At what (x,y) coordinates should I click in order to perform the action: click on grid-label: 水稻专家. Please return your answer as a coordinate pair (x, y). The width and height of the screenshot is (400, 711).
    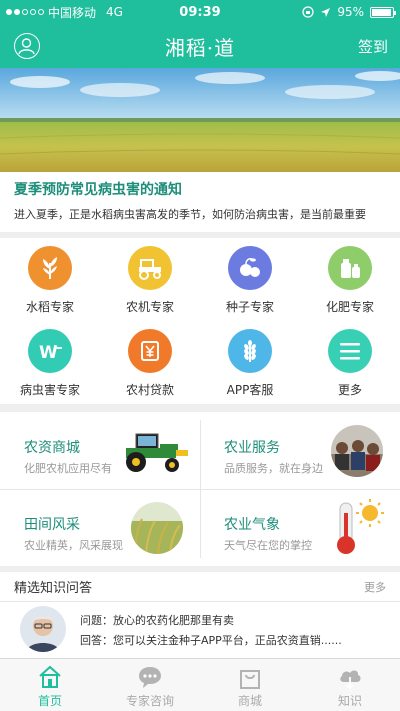
    Looking at the image, I should click on (49, 307).